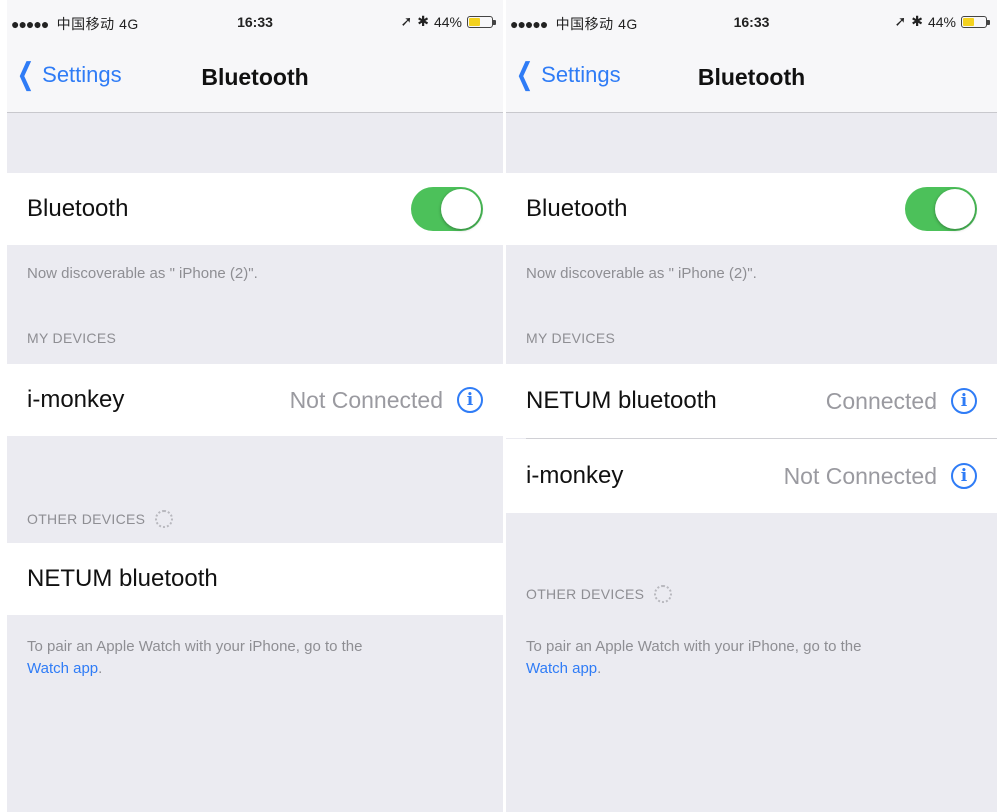 Image resolution: width=997 pixels, height=812 pixels. Describe the element at coordinates (751, 401) in the screenshot. I see `device-row-netum-bluetooth: NETUM bluetooth Connected i` at that location.